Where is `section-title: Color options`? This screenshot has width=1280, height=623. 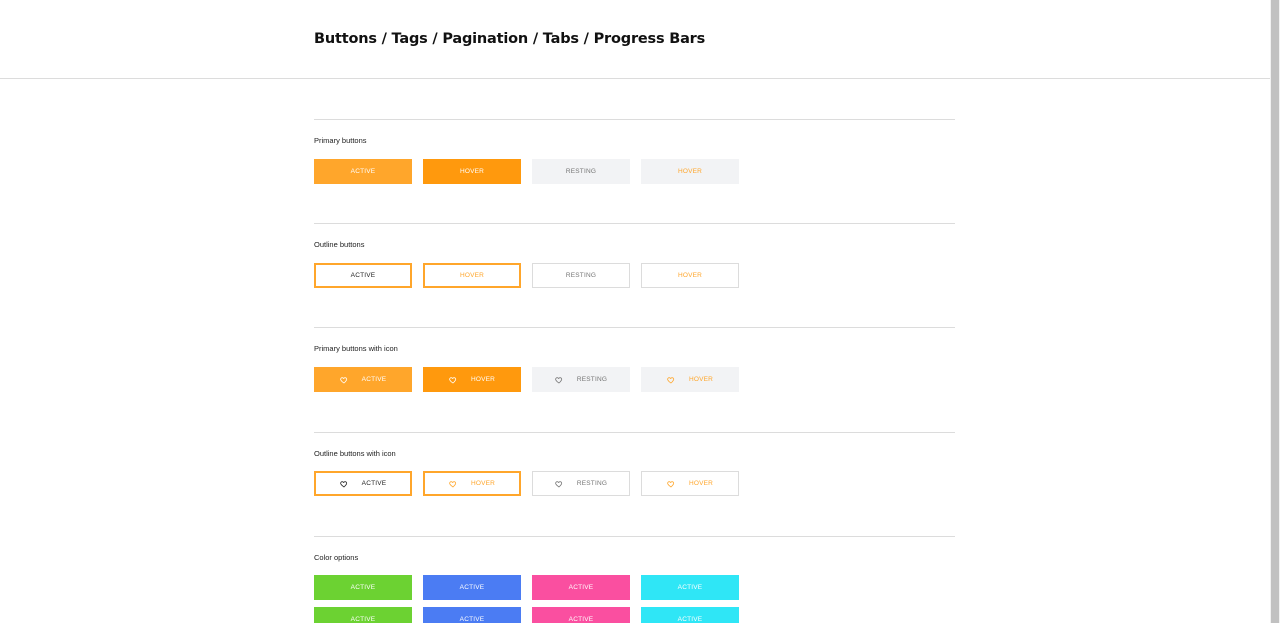
section-title: Color options is located at coordinates (336, 557).